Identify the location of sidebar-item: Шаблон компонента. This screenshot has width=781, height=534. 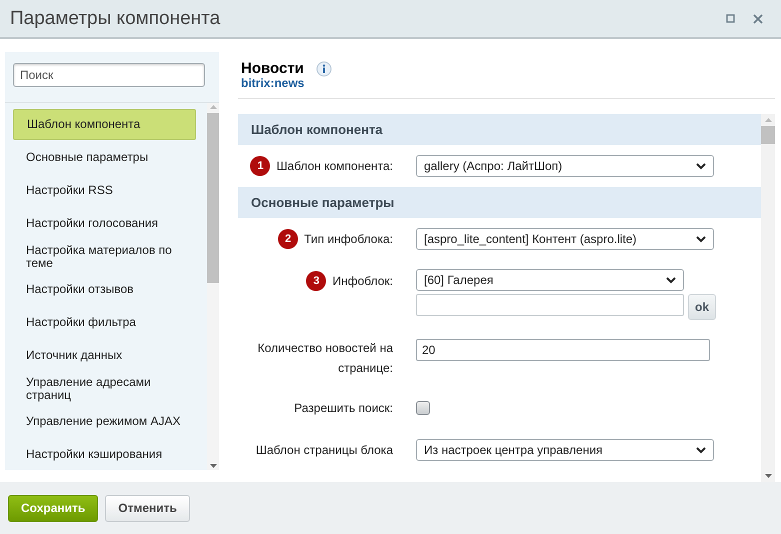
(104, 124).